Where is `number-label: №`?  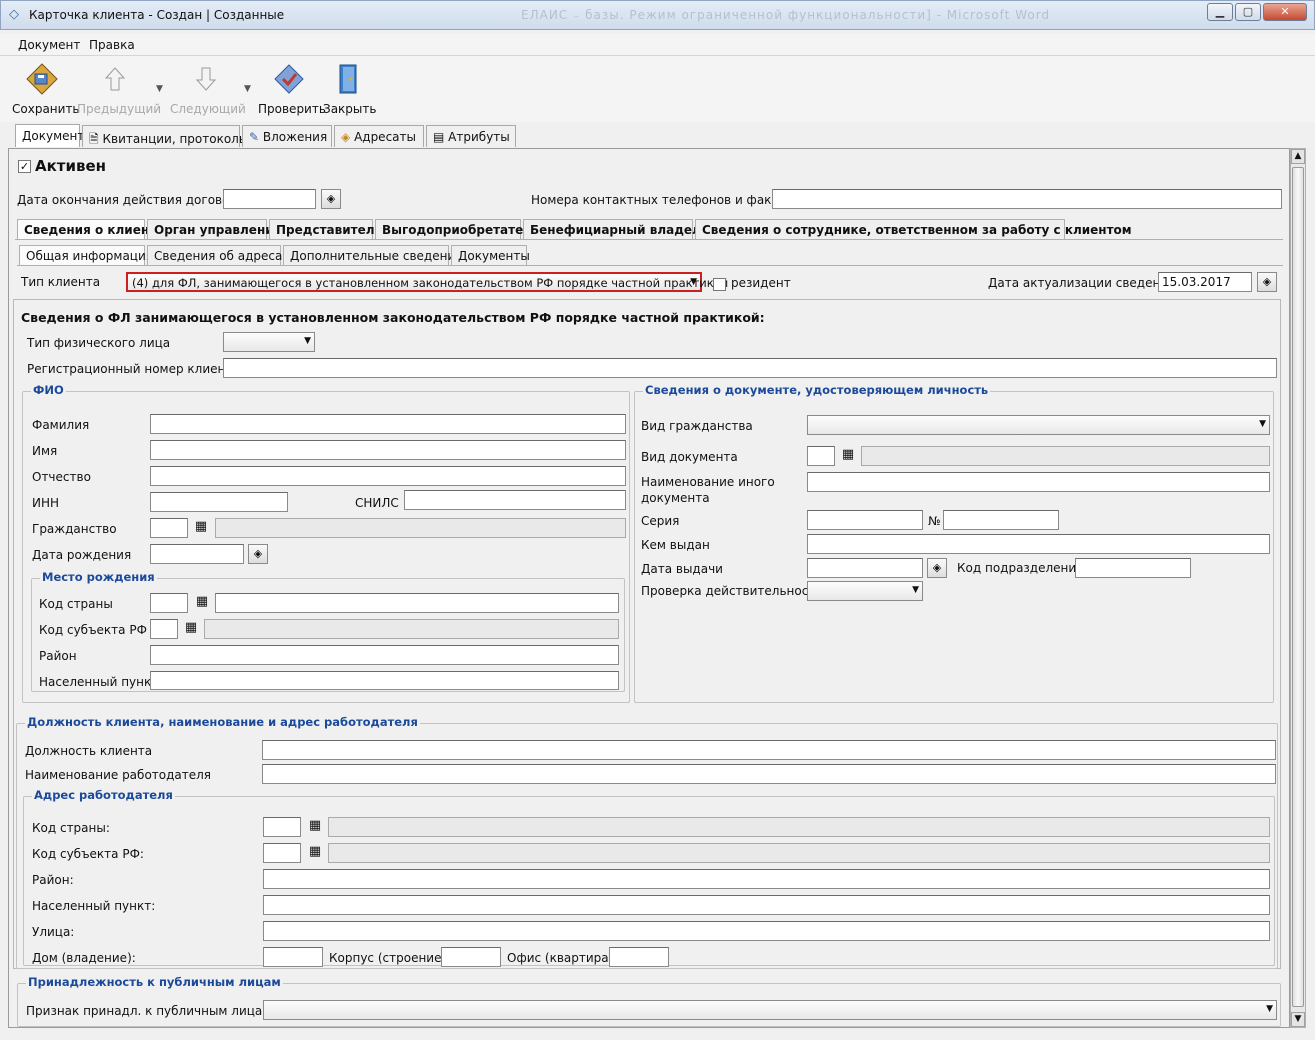 number-label: № is located at coordinates (934, 521).